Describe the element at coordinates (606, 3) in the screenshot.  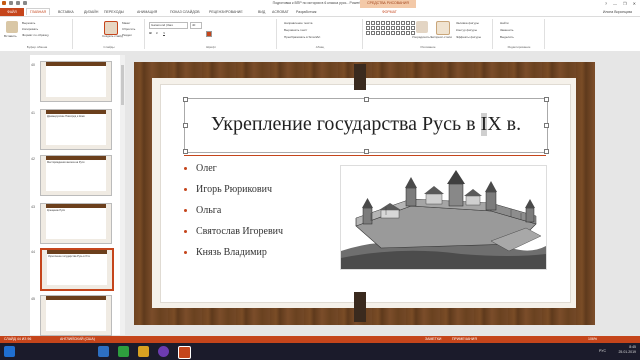
I see `help-button: ?` at that location.